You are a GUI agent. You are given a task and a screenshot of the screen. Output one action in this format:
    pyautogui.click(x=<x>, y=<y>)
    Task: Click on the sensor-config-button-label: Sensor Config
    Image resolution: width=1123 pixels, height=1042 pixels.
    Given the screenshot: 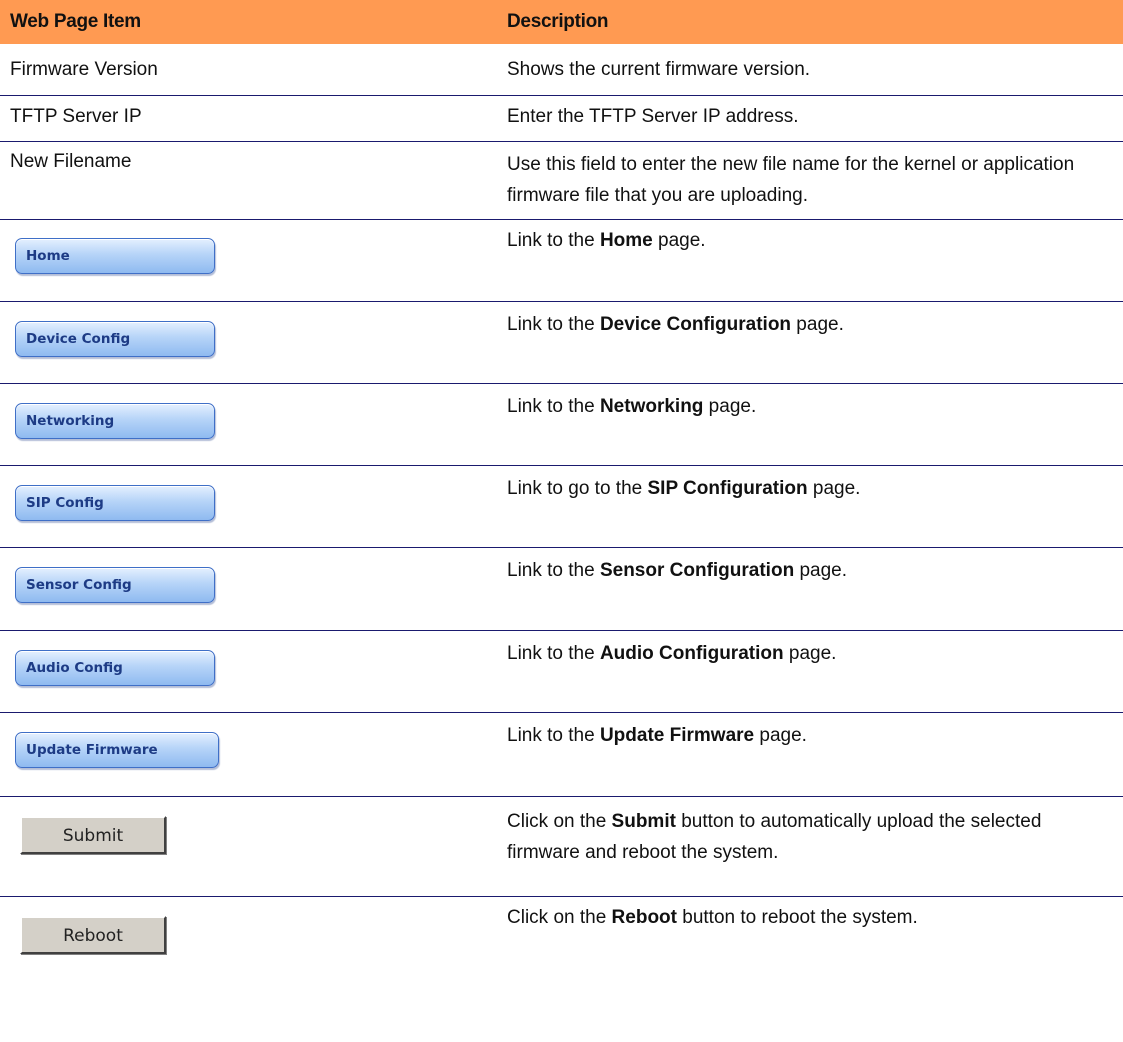 What is the action you would take?
    pyautogui.click(x=79, y=585)
    